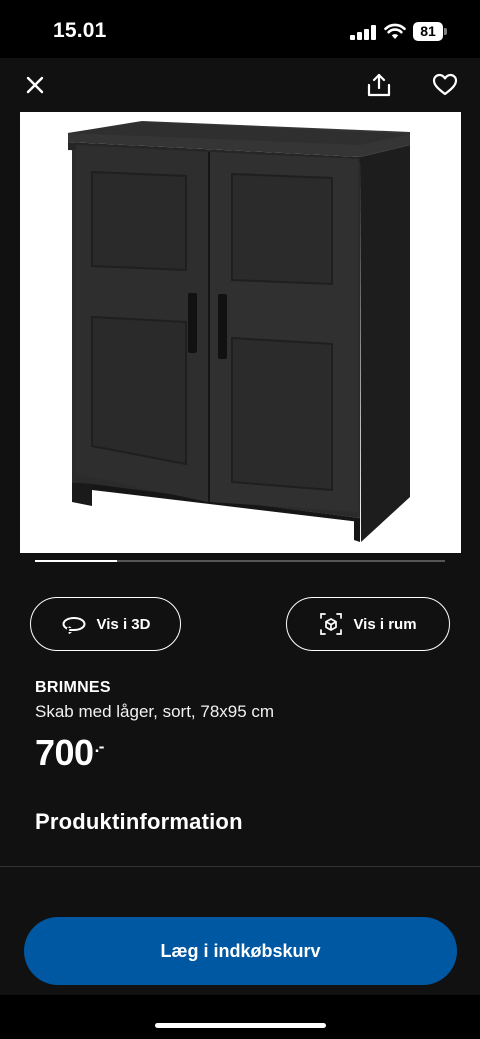 The height and width of the screenshot is (1039, 480). Describe the element at coordinates (139, 822) in the screenshot. I see `product-information-heading: Produktinformation` at that location.